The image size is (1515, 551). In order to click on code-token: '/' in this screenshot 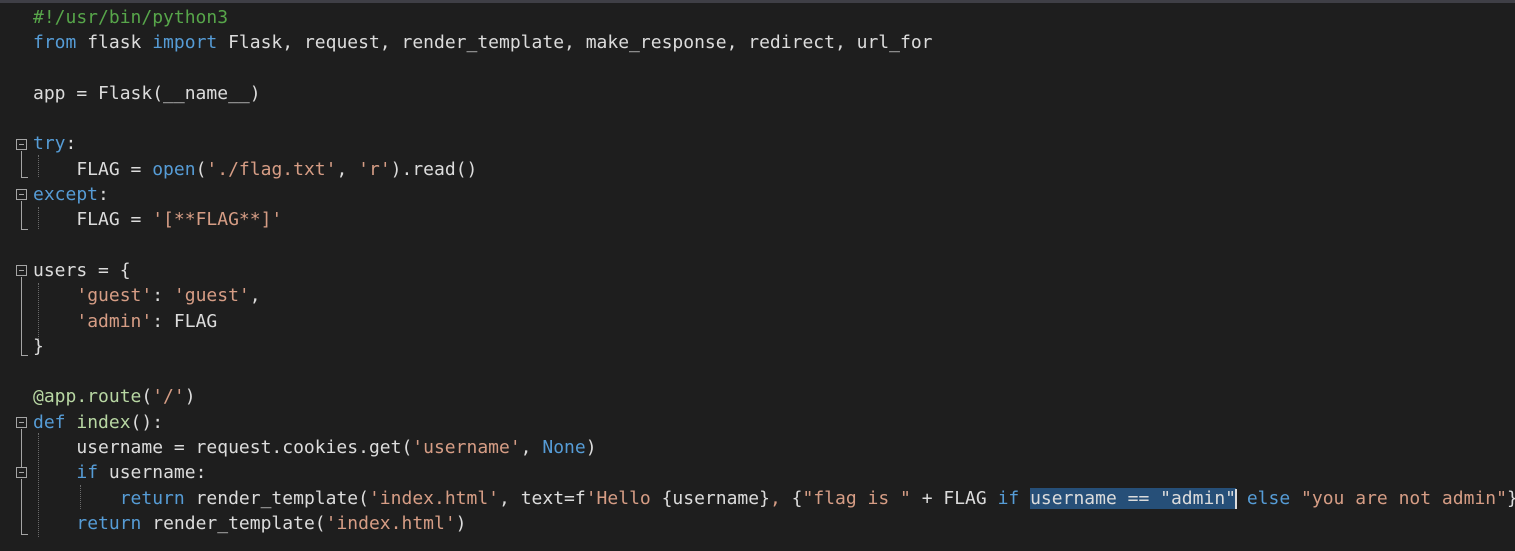, I will do `click(168, 397)`.